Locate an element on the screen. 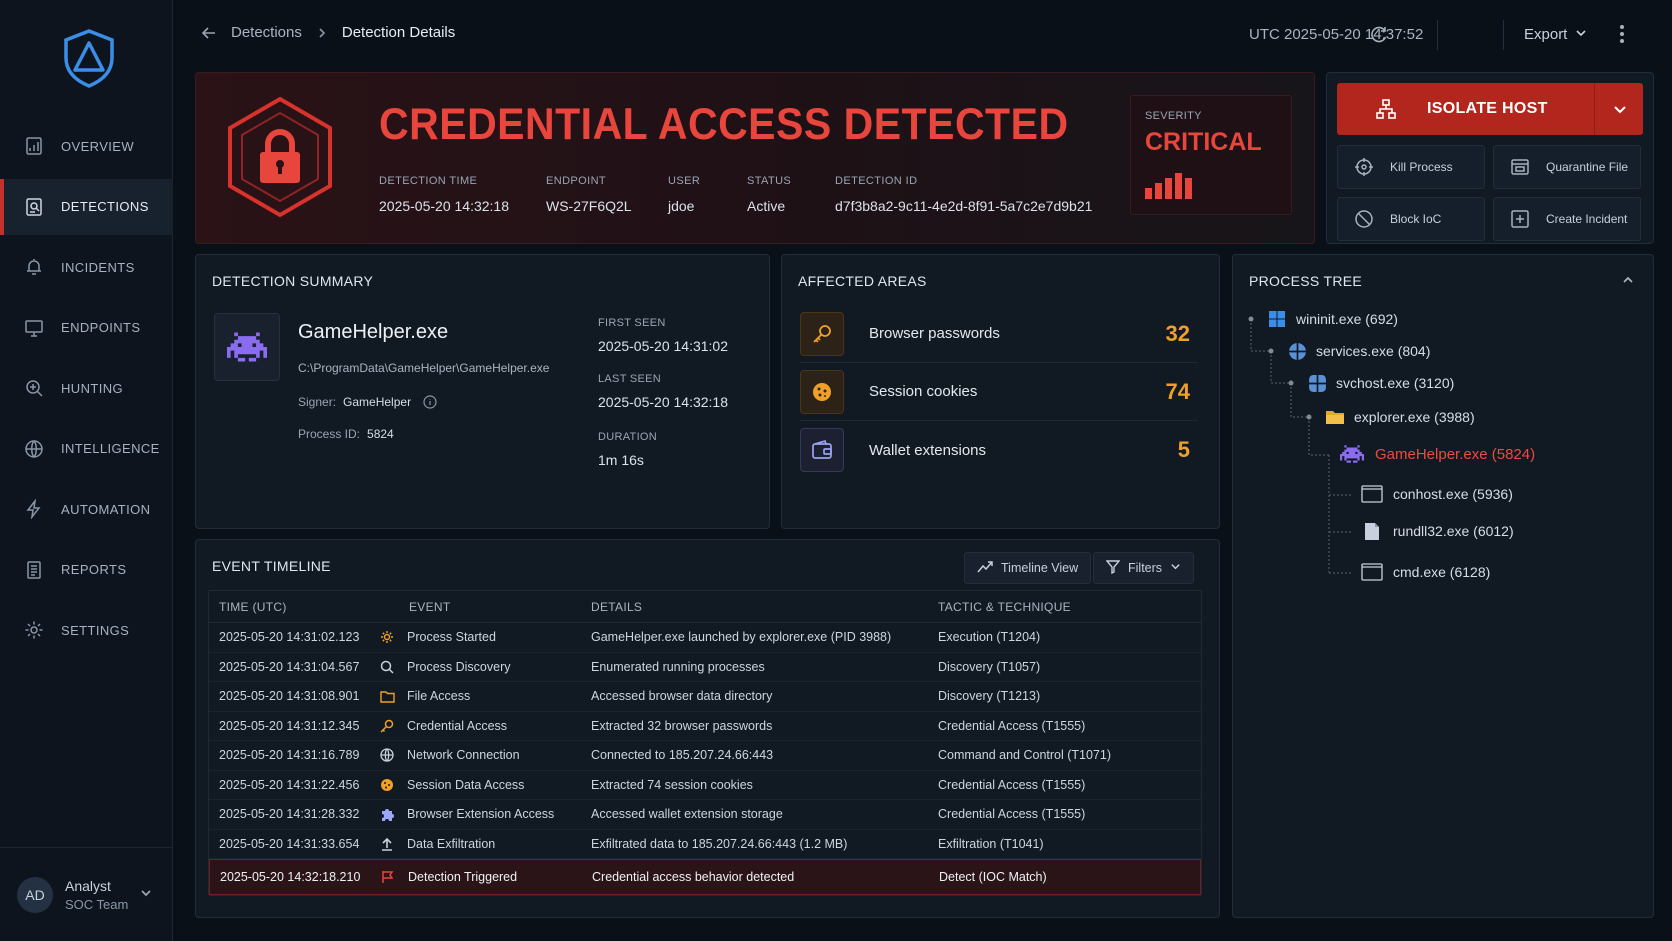 Image resolution: width=1672 pixels, height=941 pixels. settings-icon is located at coordinates (34, 630).